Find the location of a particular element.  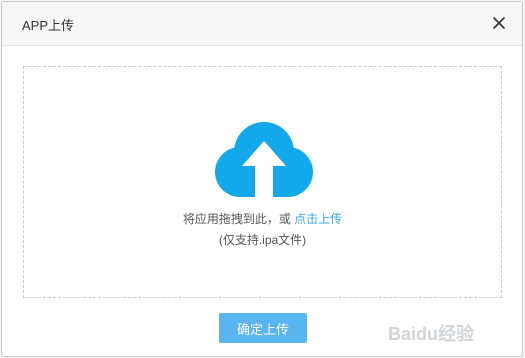

dialog-header: APP上传 is located at coordinates (262, 24).